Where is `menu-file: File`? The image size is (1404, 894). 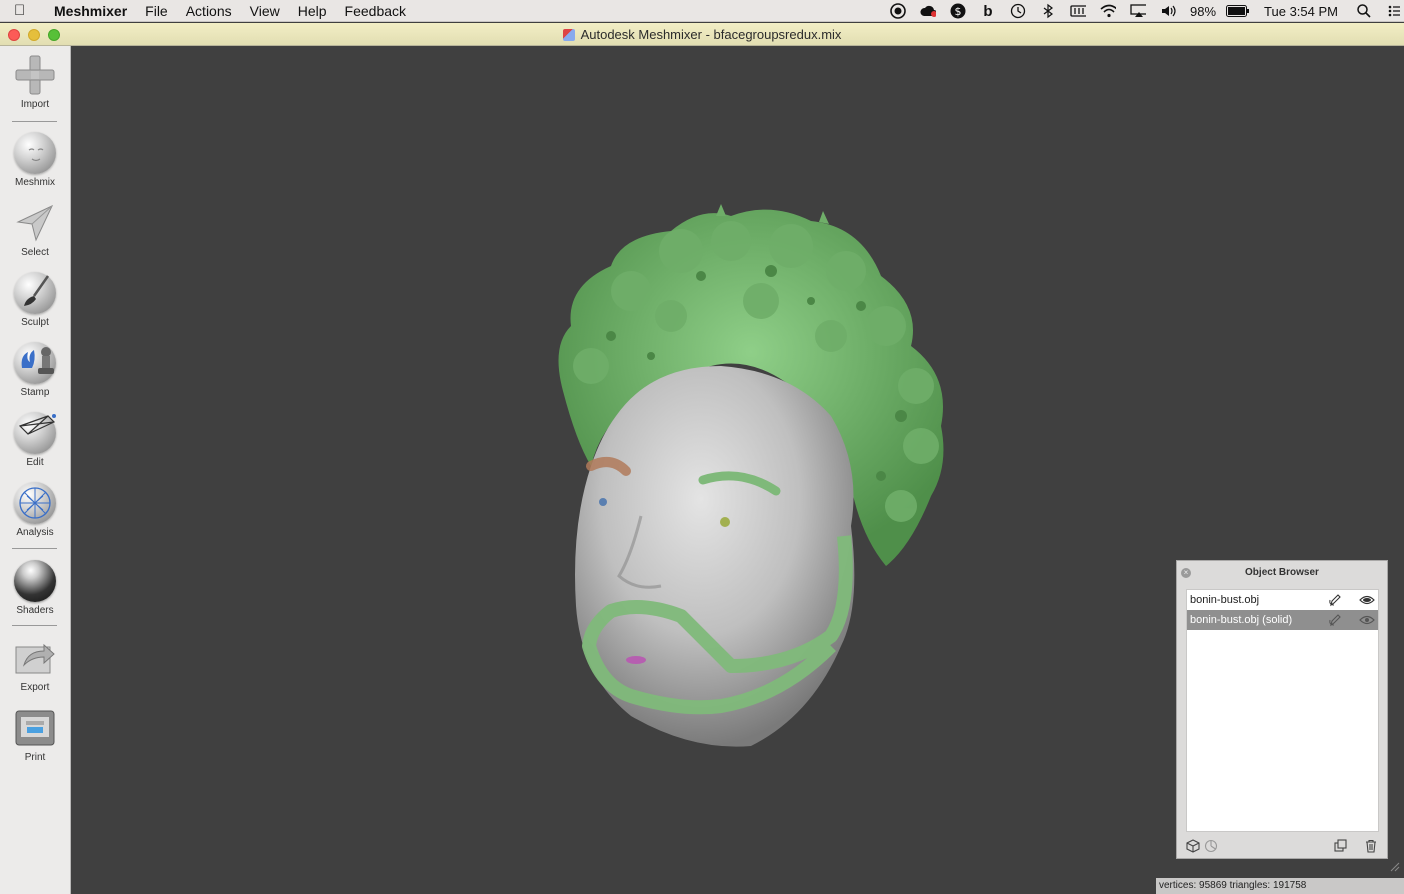 menu-file: File is located at coordinates (156, 11).